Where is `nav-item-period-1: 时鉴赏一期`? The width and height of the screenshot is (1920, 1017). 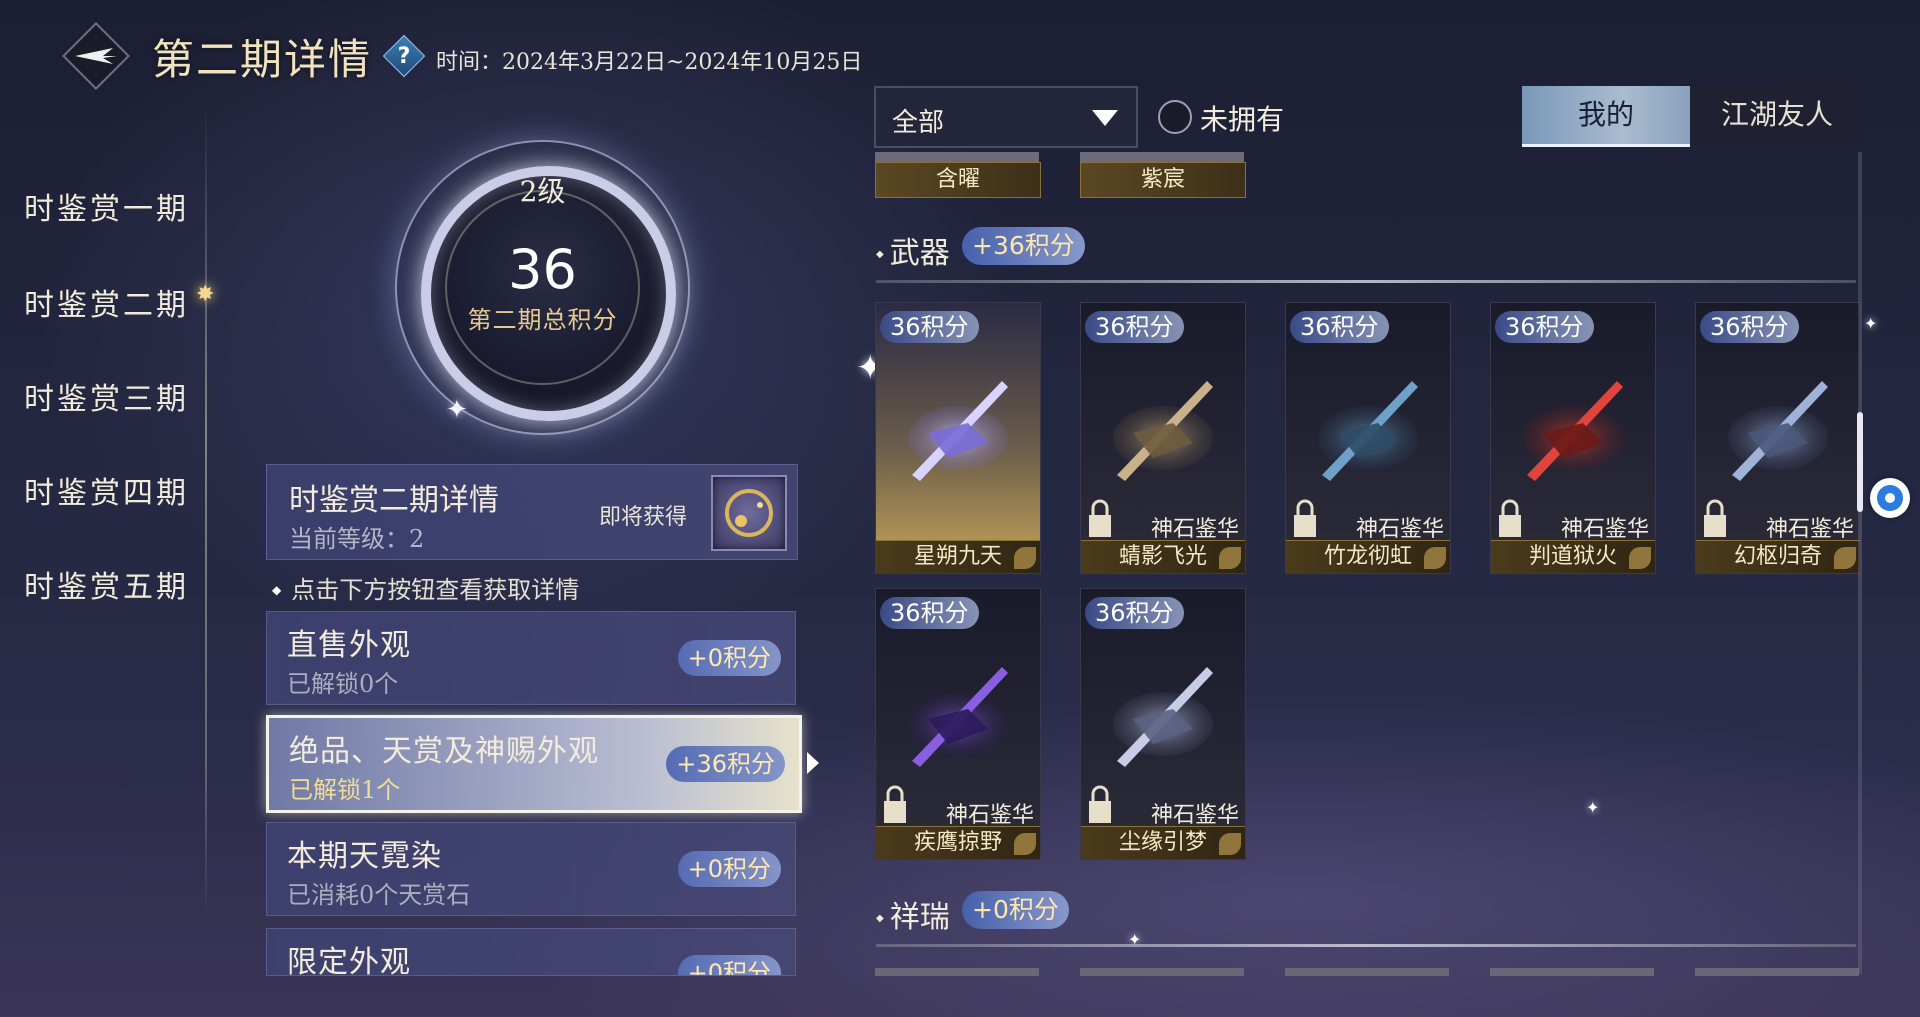
nav-item-period-1: 时鉴赏一期 is located at coordinates (106, 206).